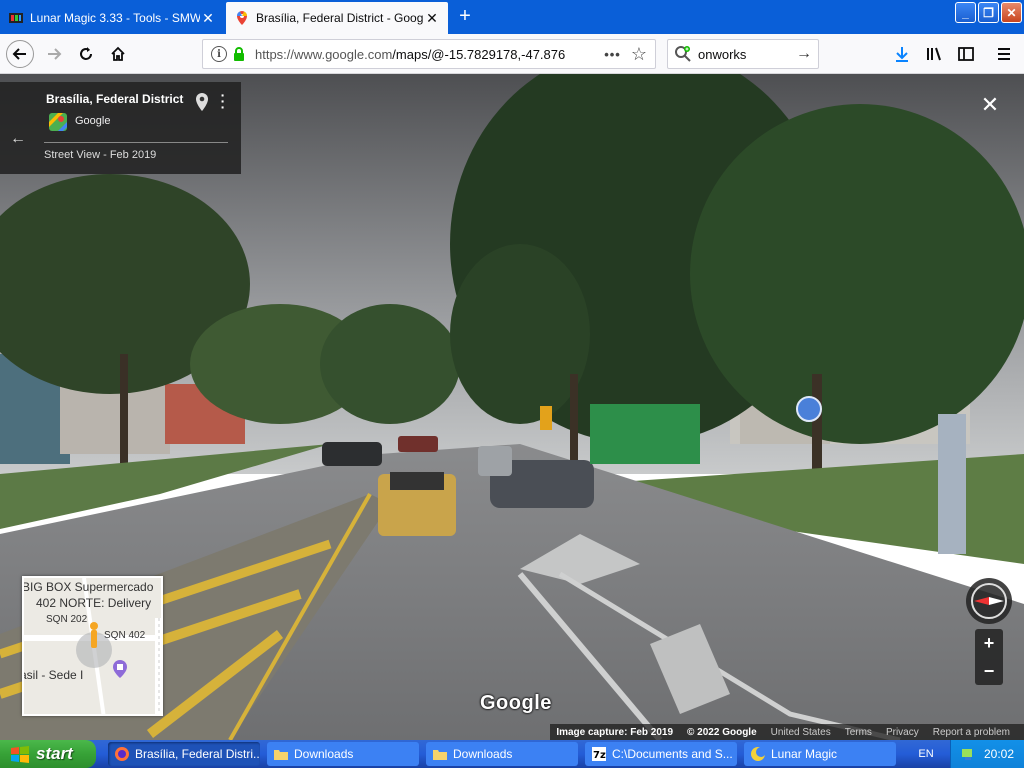 The width and height of the screenshot is (1024, 768). I want to click on mini-map-label: SQN 202, so click(67, 619).